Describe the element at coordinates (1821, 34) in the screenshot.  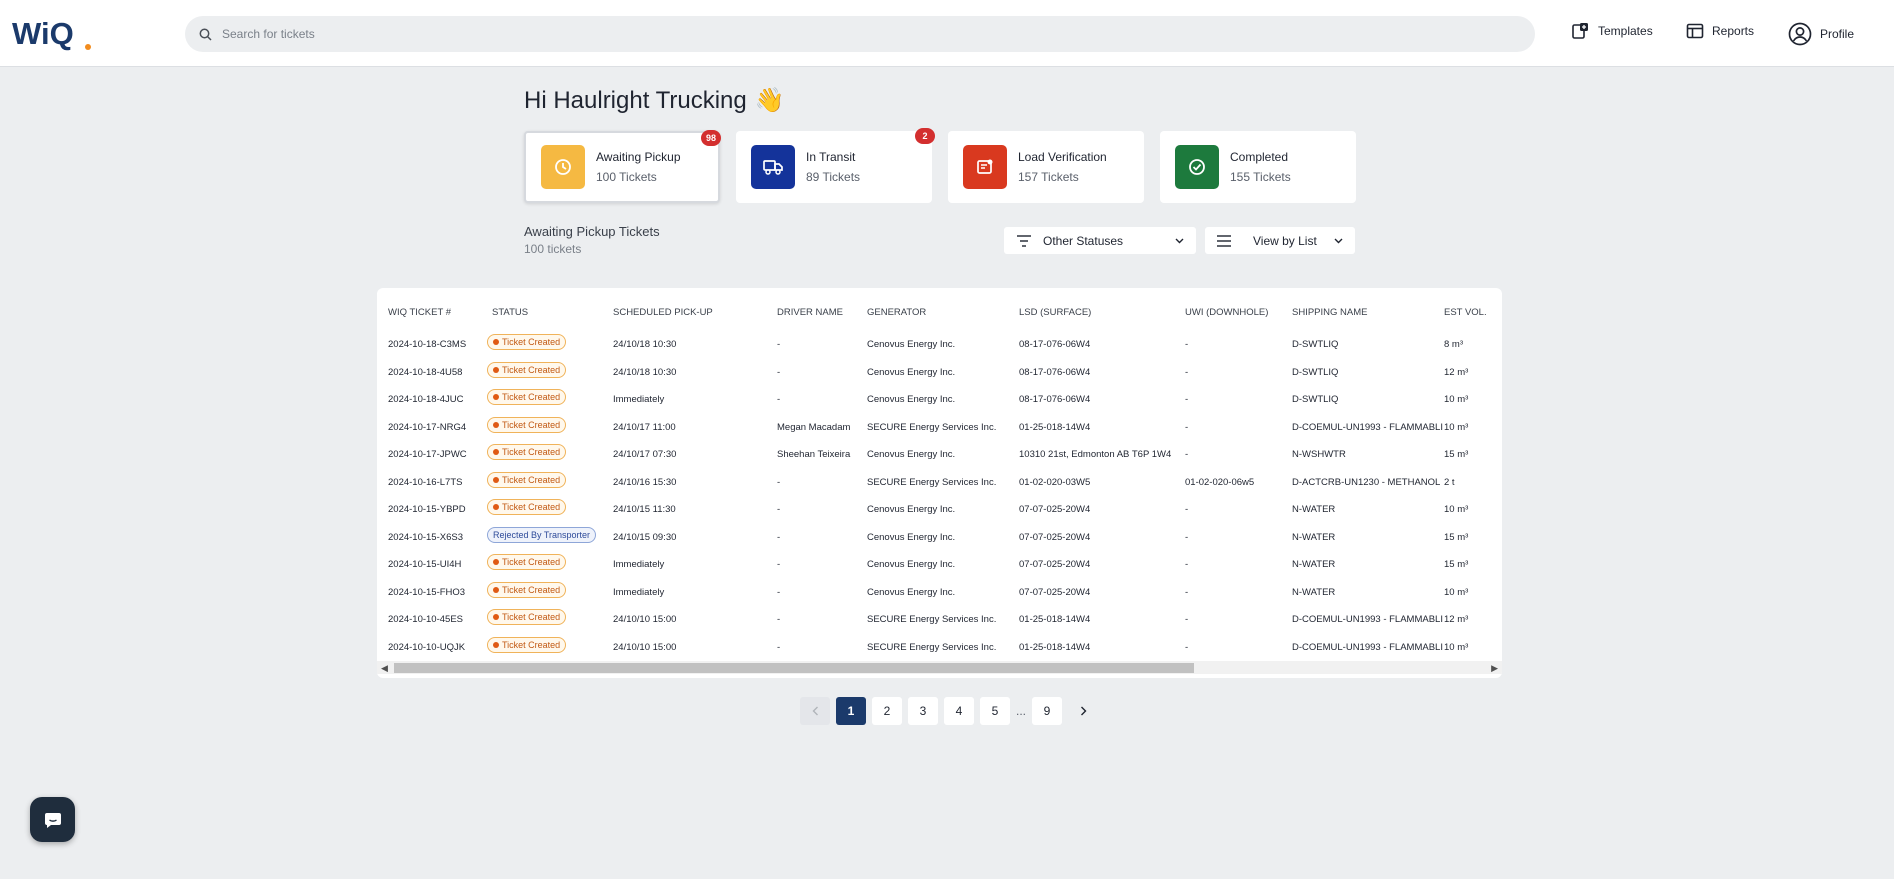
I see `nav-profile: Profile` at that location.